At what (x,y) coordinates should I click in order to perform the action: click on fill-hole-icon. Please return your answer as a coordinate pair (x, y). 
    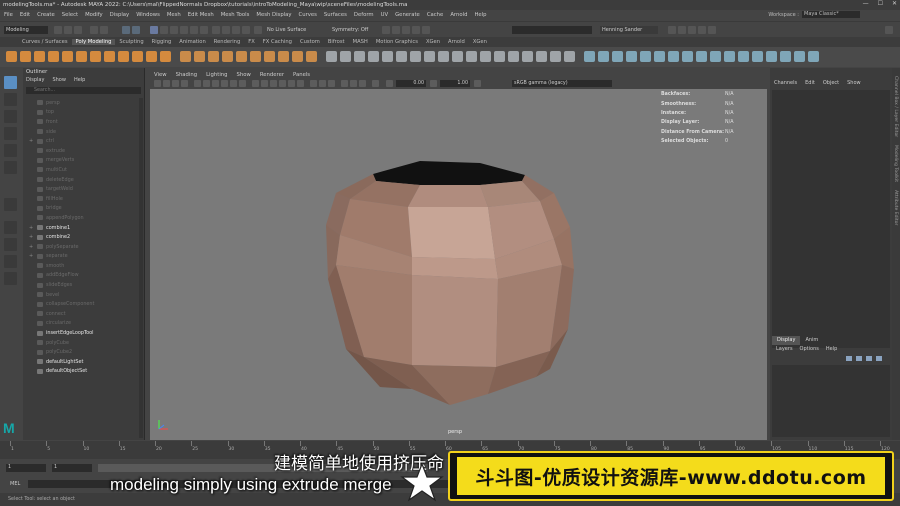
    Looking at the image, I should click on (283, 56).